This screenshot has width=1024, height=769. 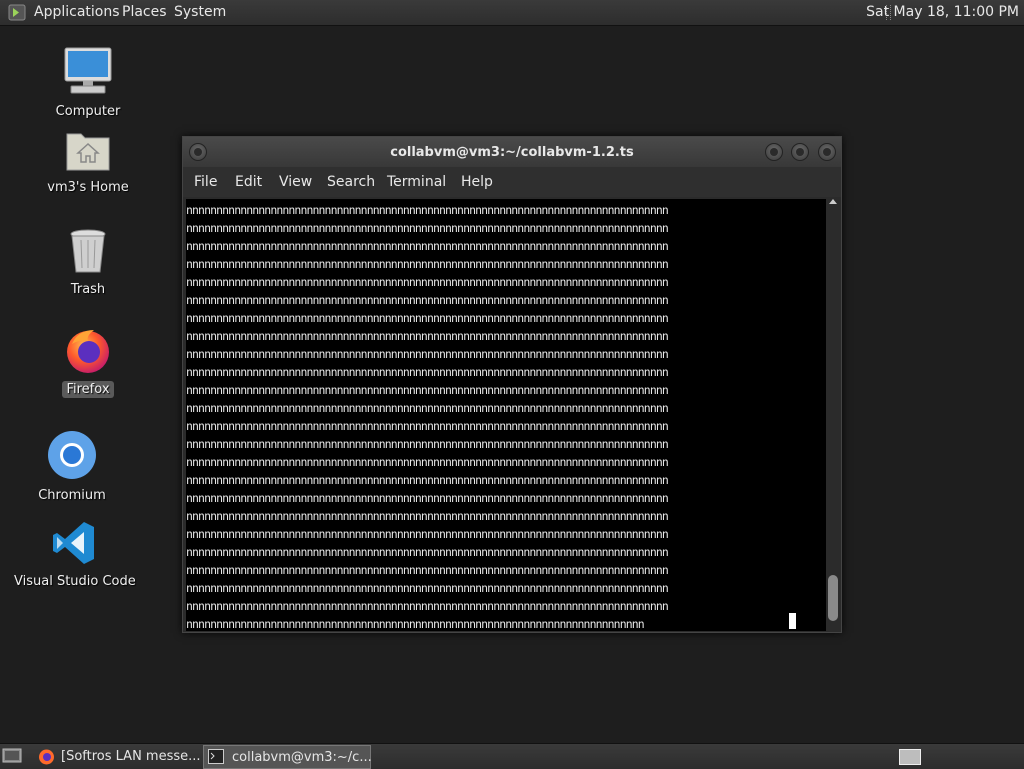 I want to click on chromium-icon, so click(x=72, y=455).